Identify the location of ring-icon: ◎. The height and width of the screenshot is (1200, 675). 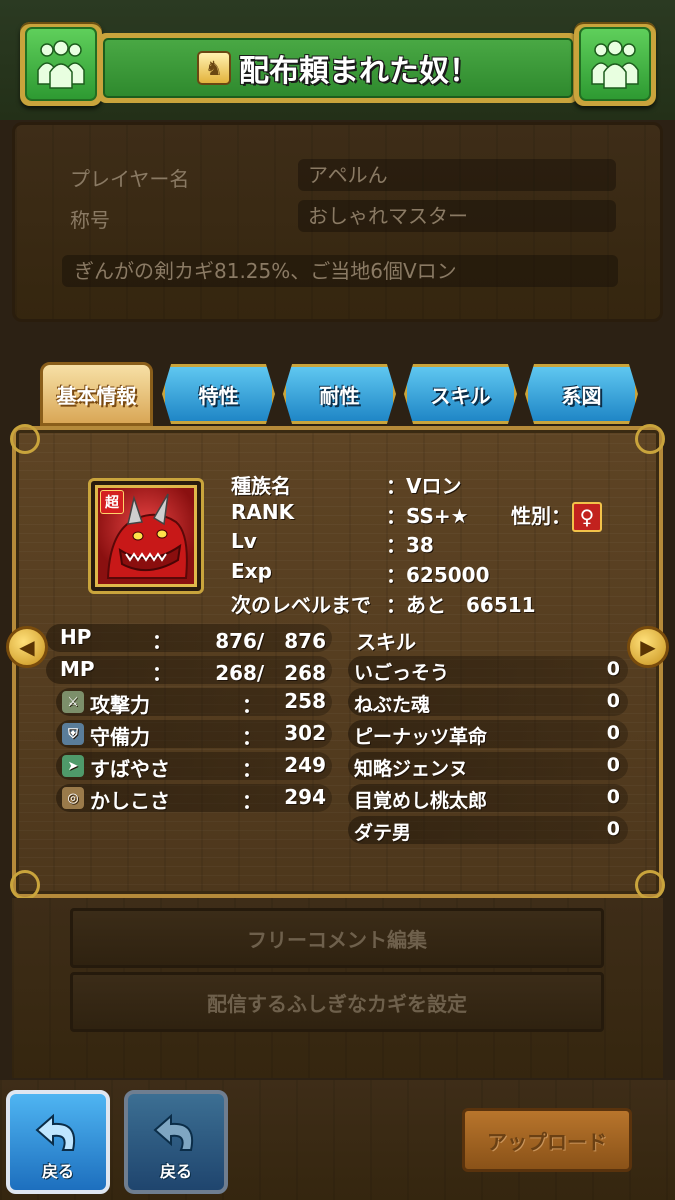
(73, 798).